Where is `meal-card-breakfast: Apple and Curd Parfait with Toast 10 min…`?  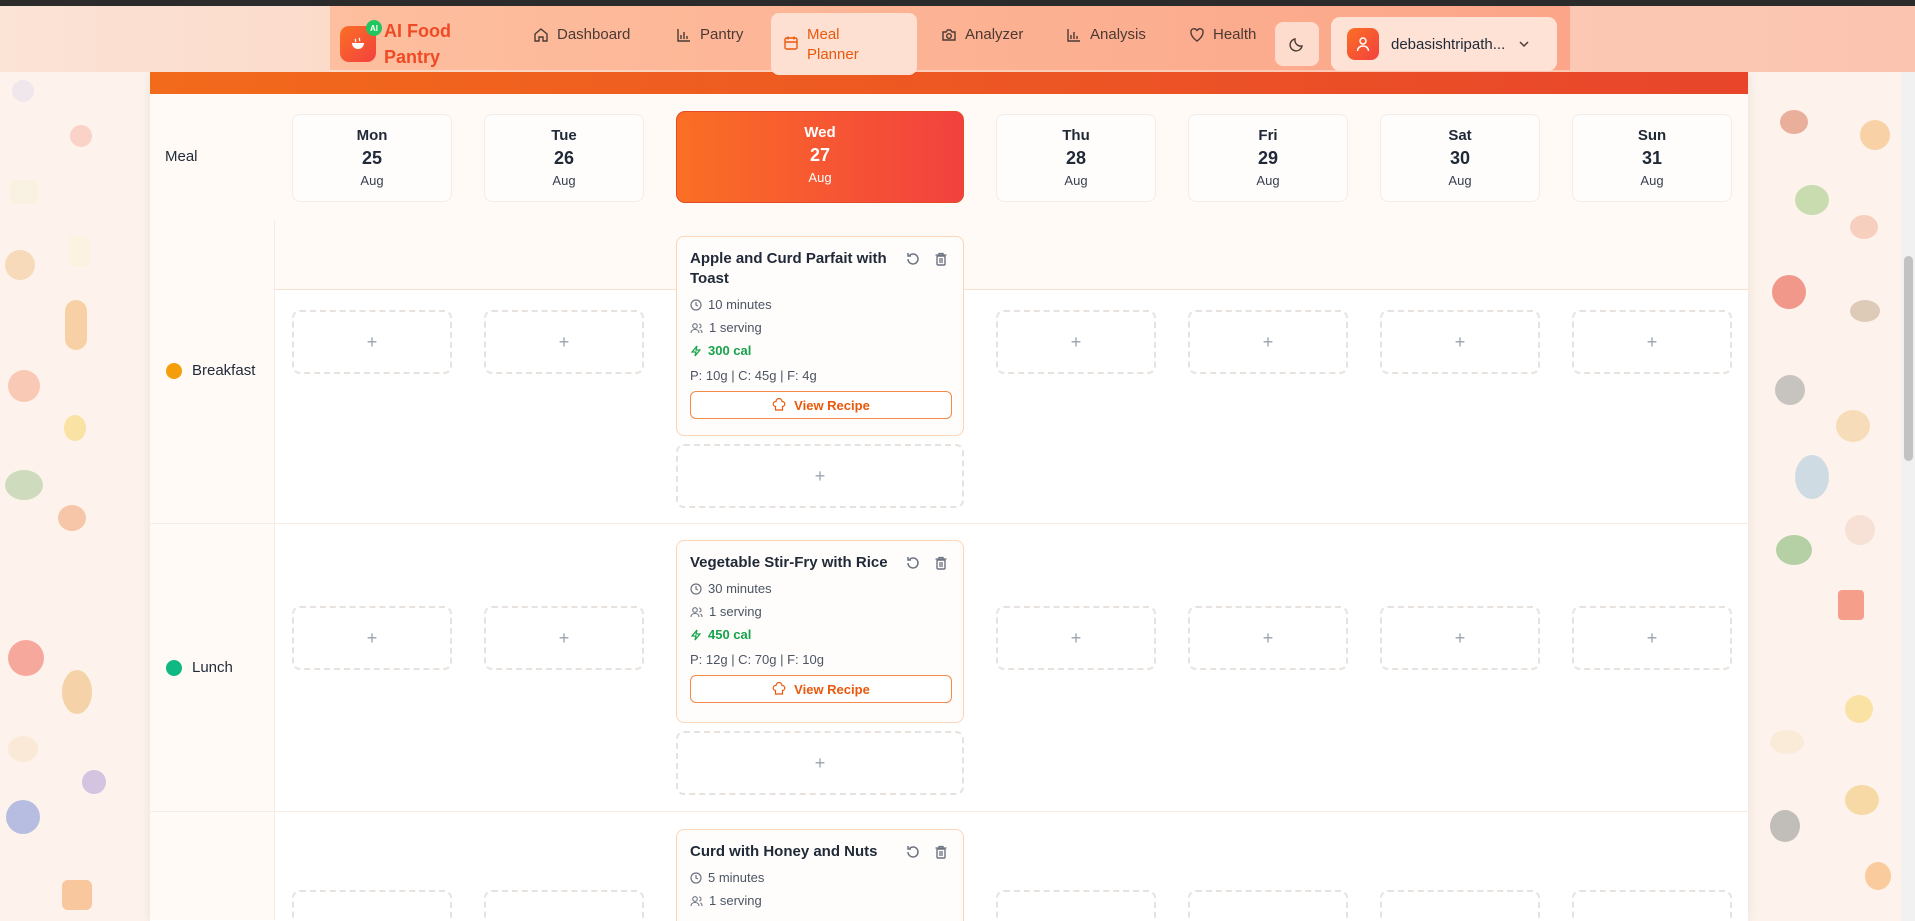
meal-card-breakfast: Apple and Curd Parfait with Toast 10 min… is located at coordinates (820, 336).